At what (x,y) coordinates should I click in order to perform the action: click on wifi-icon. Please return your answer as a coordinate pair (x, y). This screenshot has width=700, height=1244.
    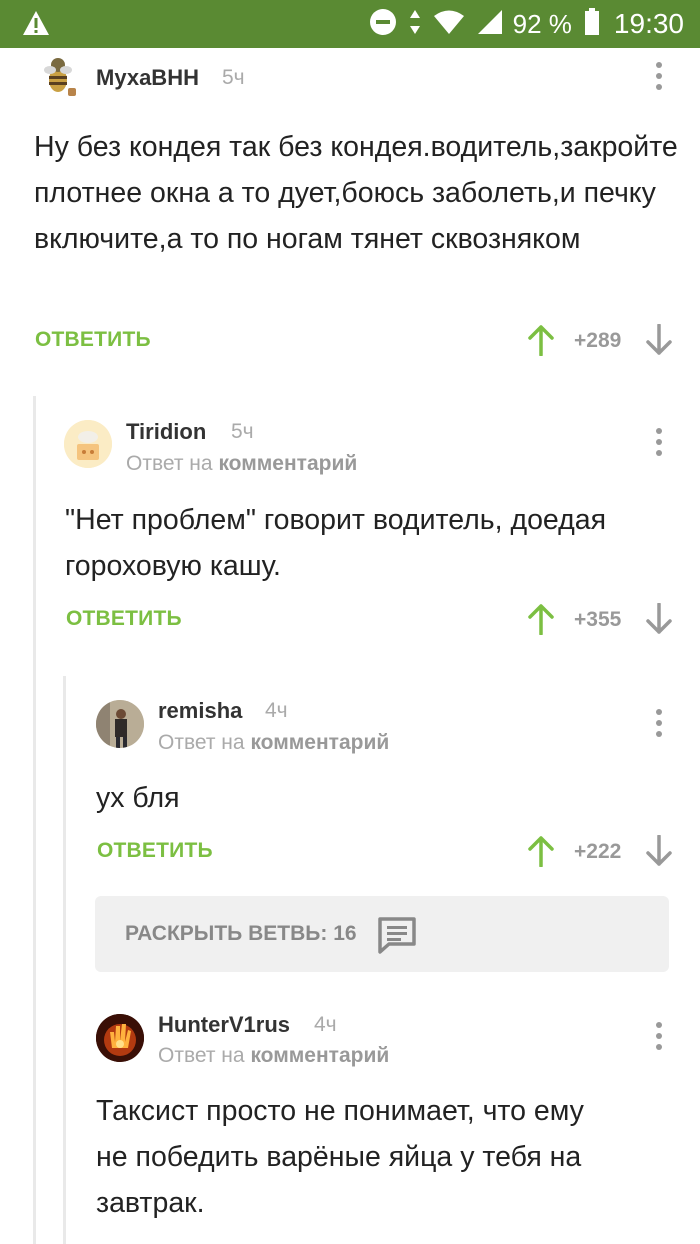
    Looking at the image, I should click on (449, 24).